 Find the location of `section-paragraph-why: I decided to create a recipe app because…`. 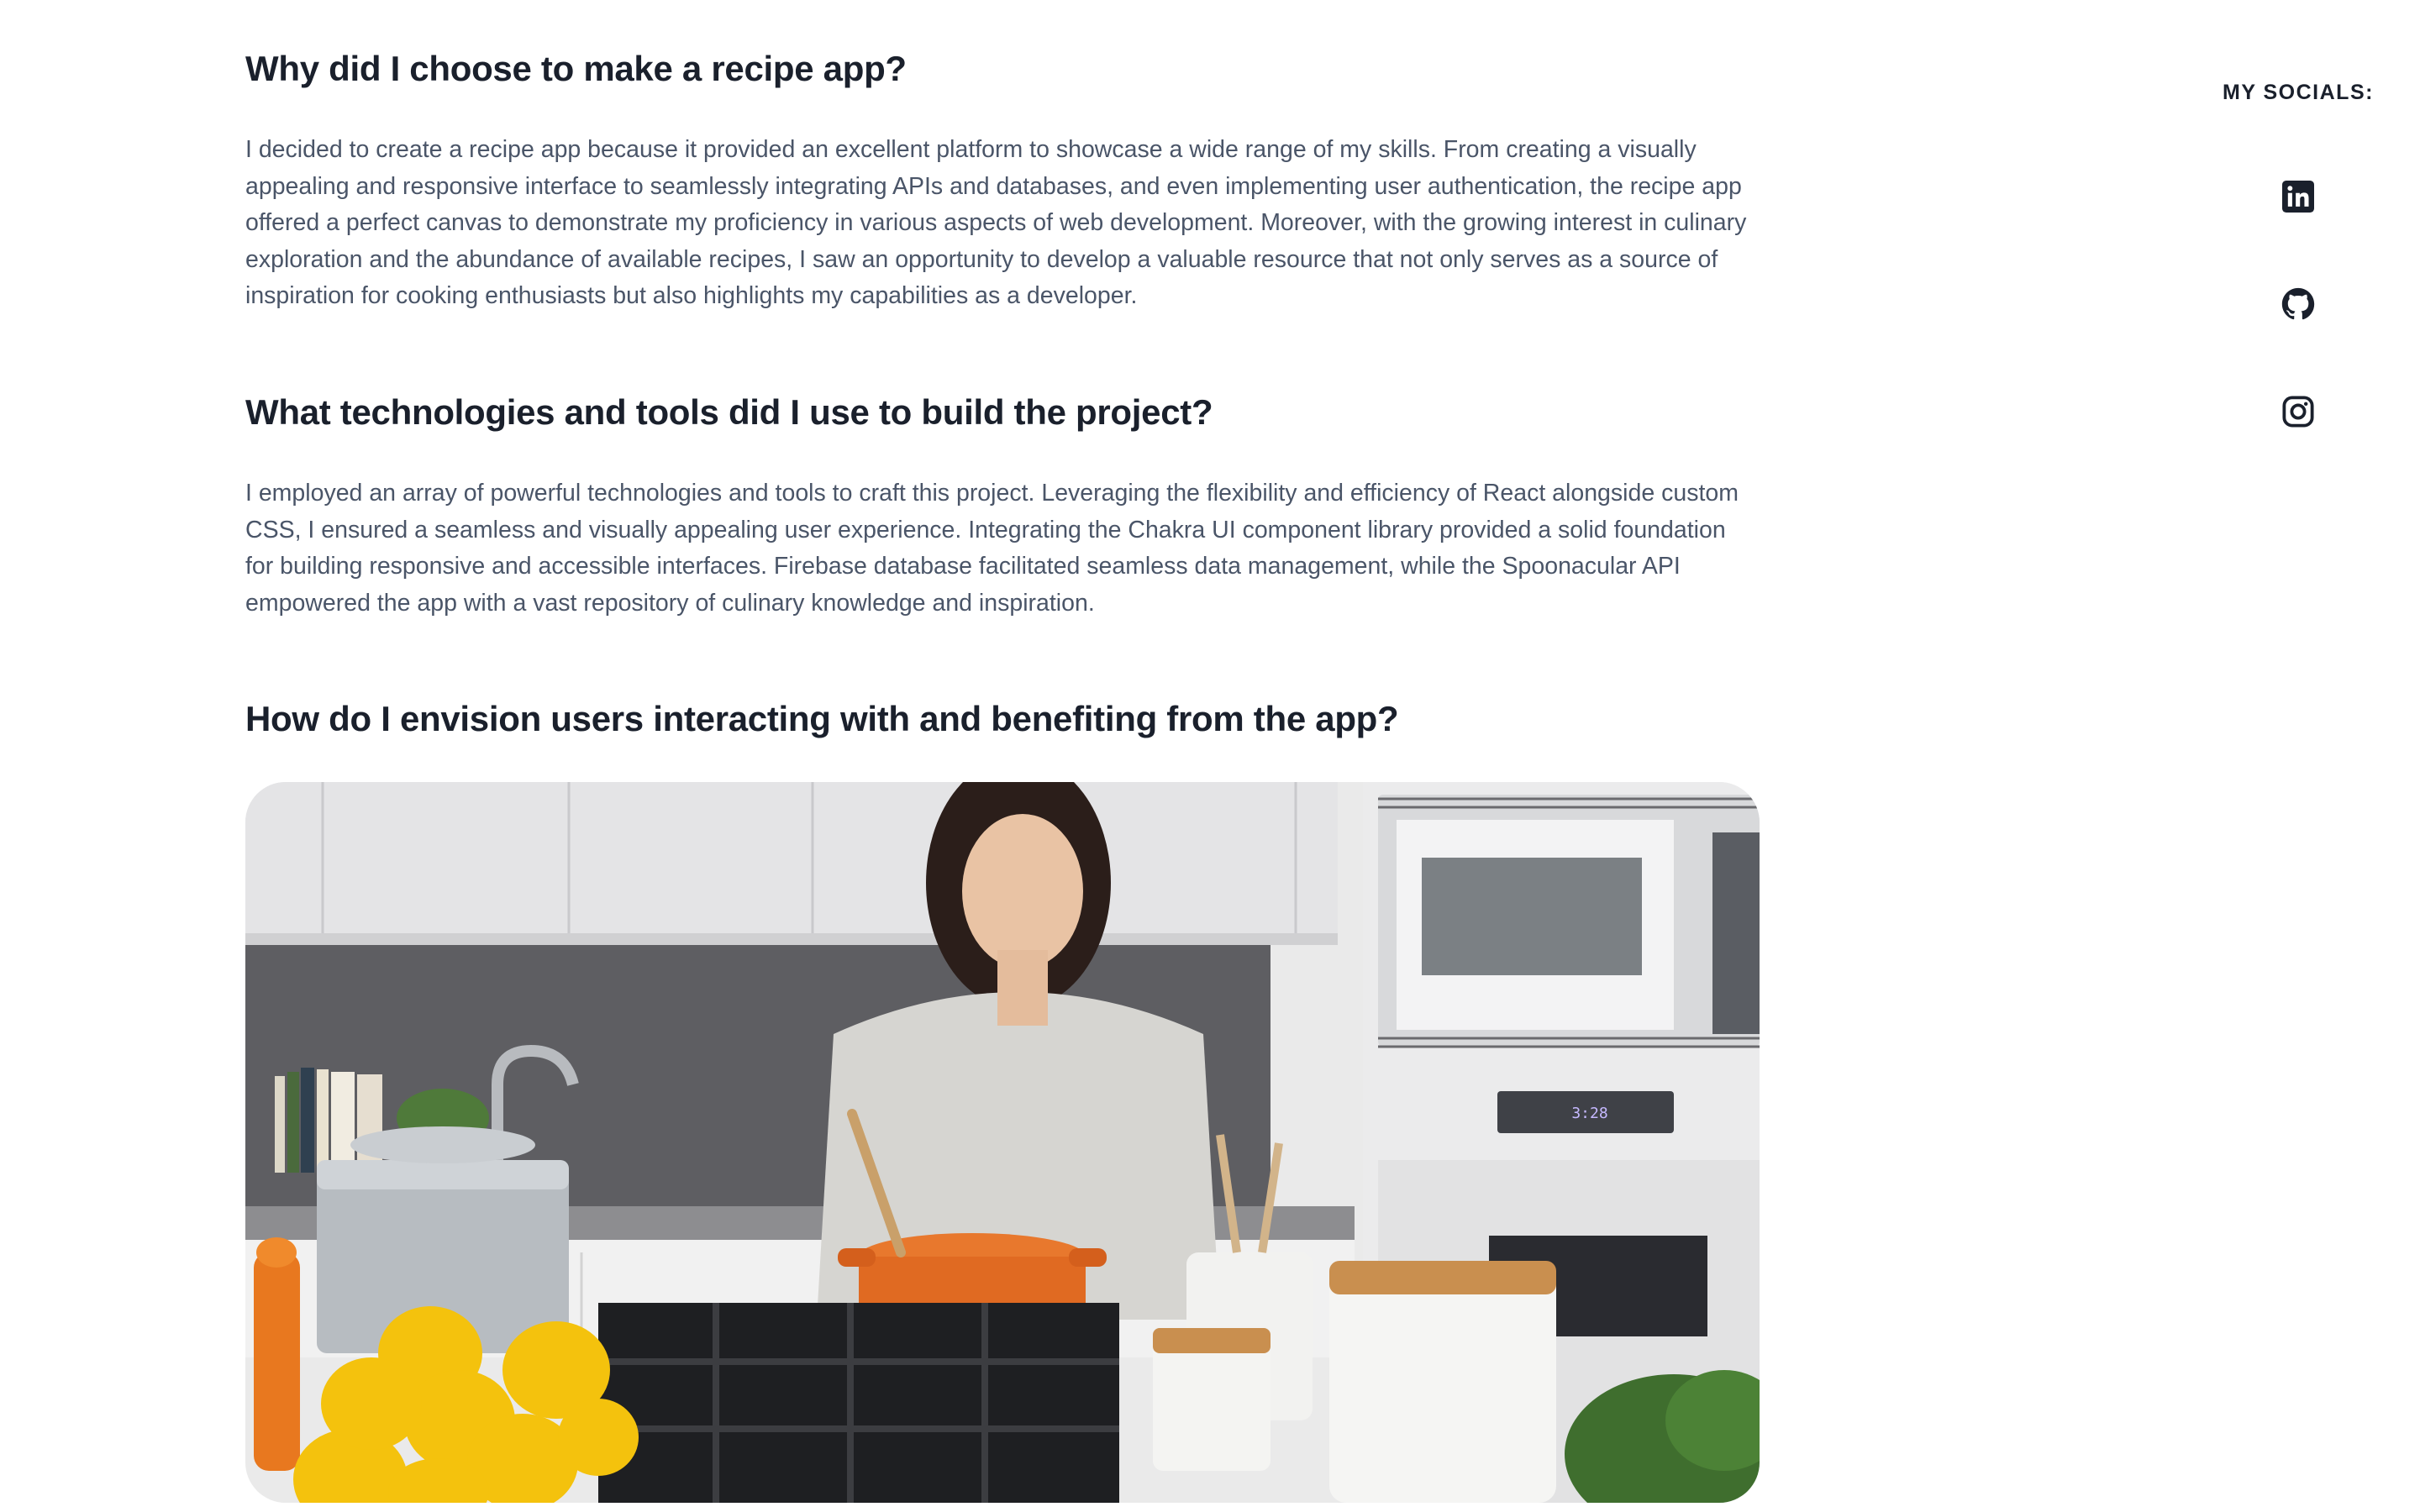

section-paragraph-why: I decided to create a recipe app because… is located at coordinates (996, 223).